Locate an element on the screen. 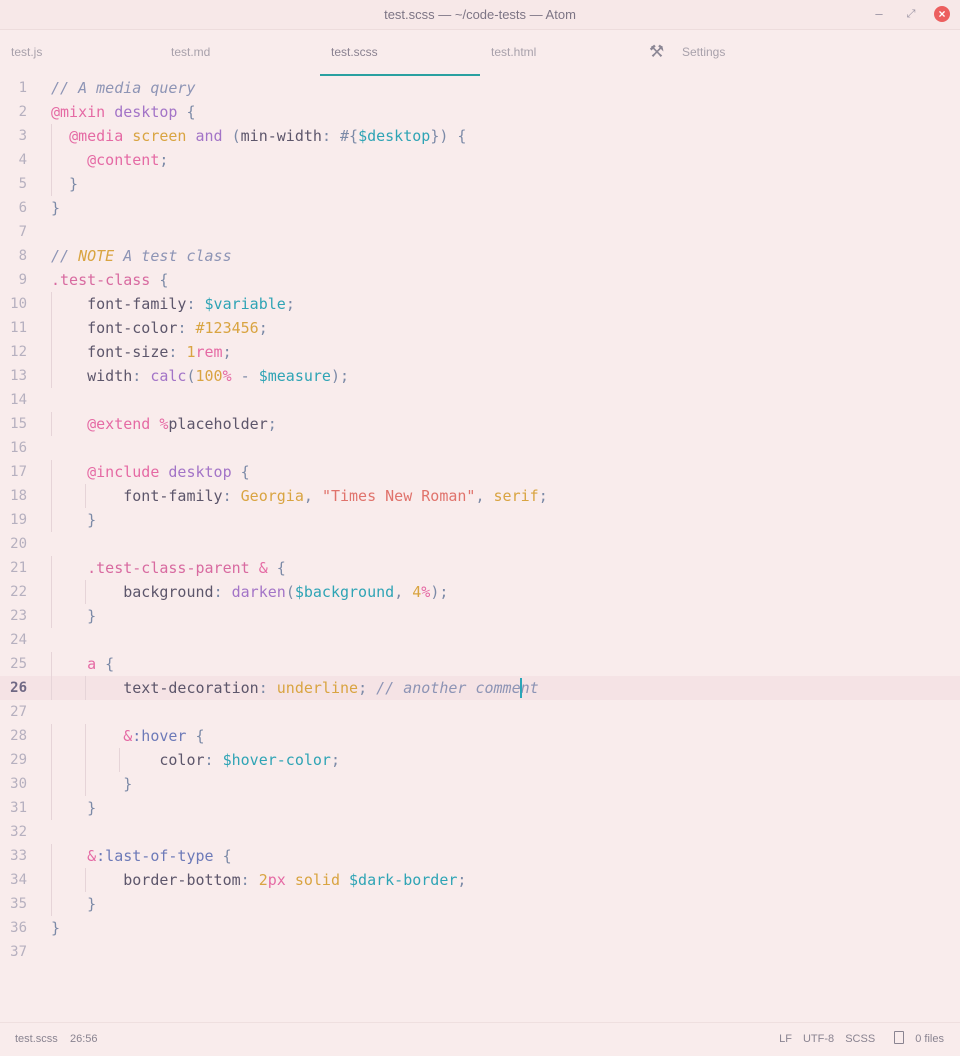  line-number: 14 is located at coordinates (13, 400).